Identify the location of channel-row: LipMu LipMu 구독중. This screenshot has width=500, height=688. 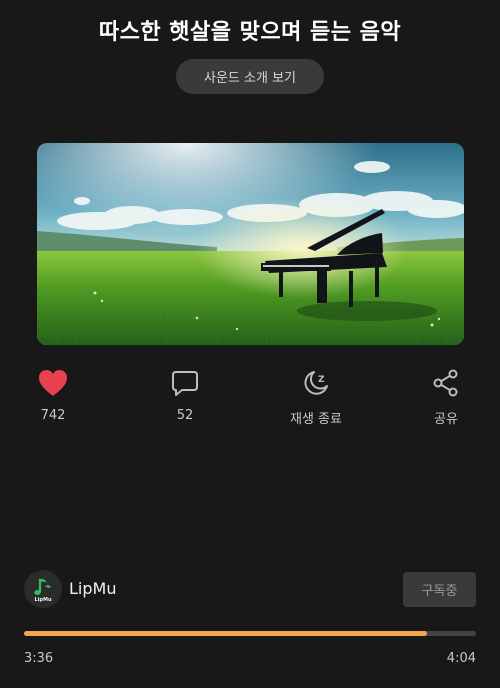
(250, 590).